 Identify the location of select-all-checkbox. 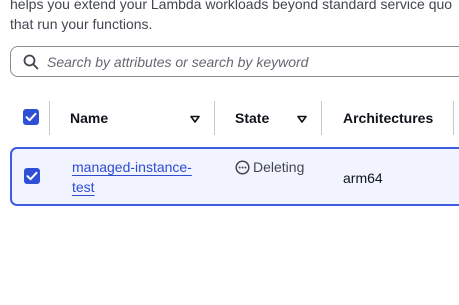
(31, 117).